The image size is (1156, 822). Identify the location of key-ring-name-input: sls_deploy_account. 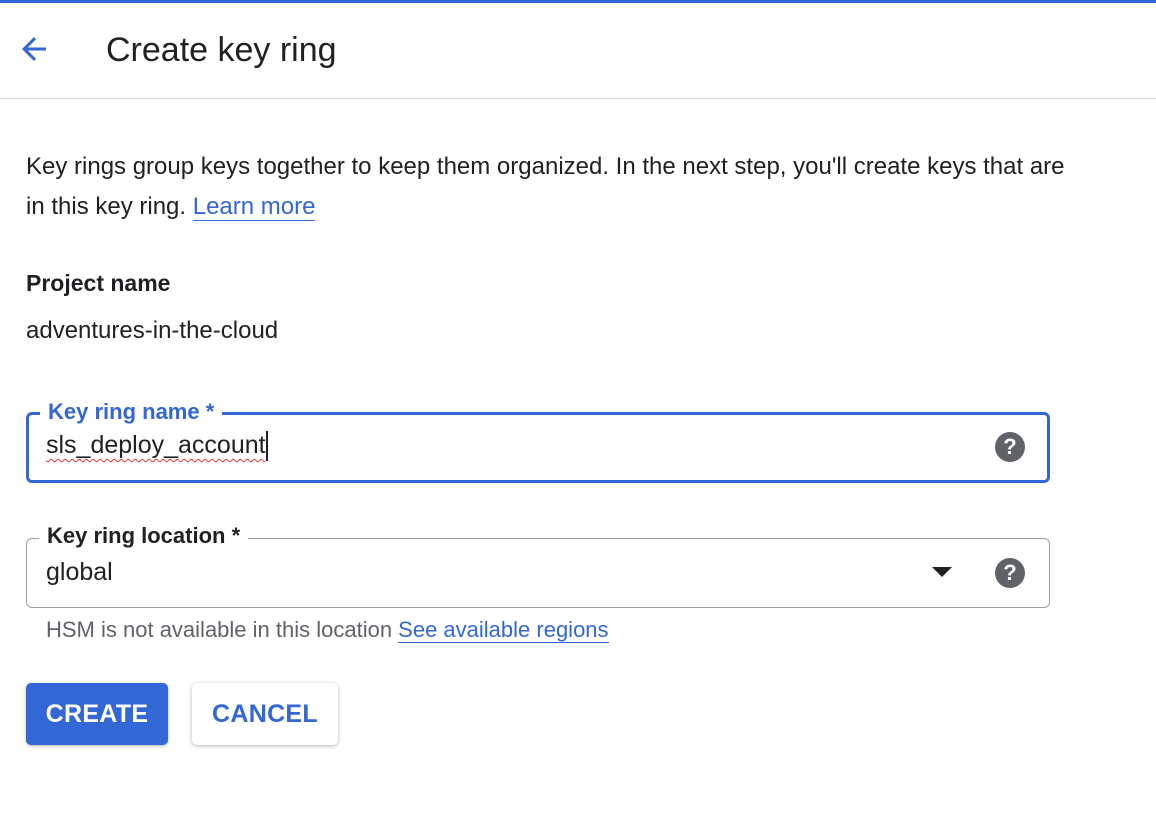
(496, 448).